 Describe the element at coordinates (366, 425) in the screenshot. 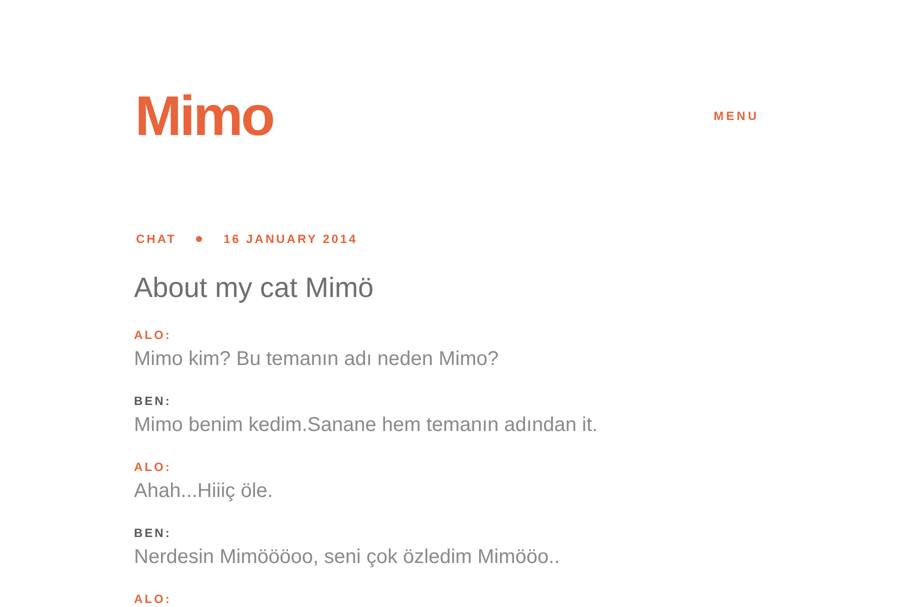

I see `chat-message: Mimo benim kedim.Sanane hem temanın adından it.` at that location.